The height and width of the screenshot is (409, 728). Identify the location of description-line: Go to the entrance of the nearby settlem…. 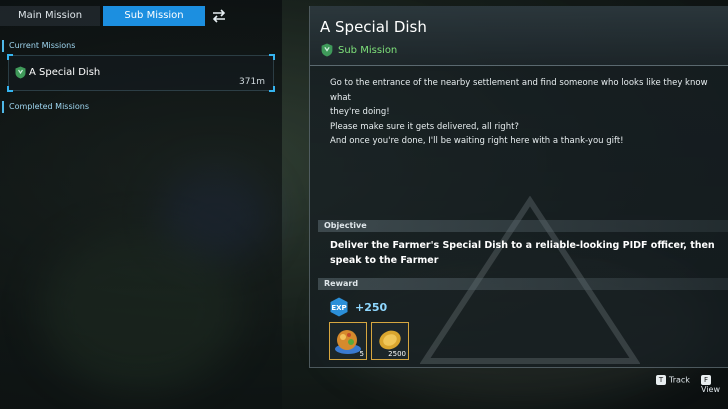
(519, 90).